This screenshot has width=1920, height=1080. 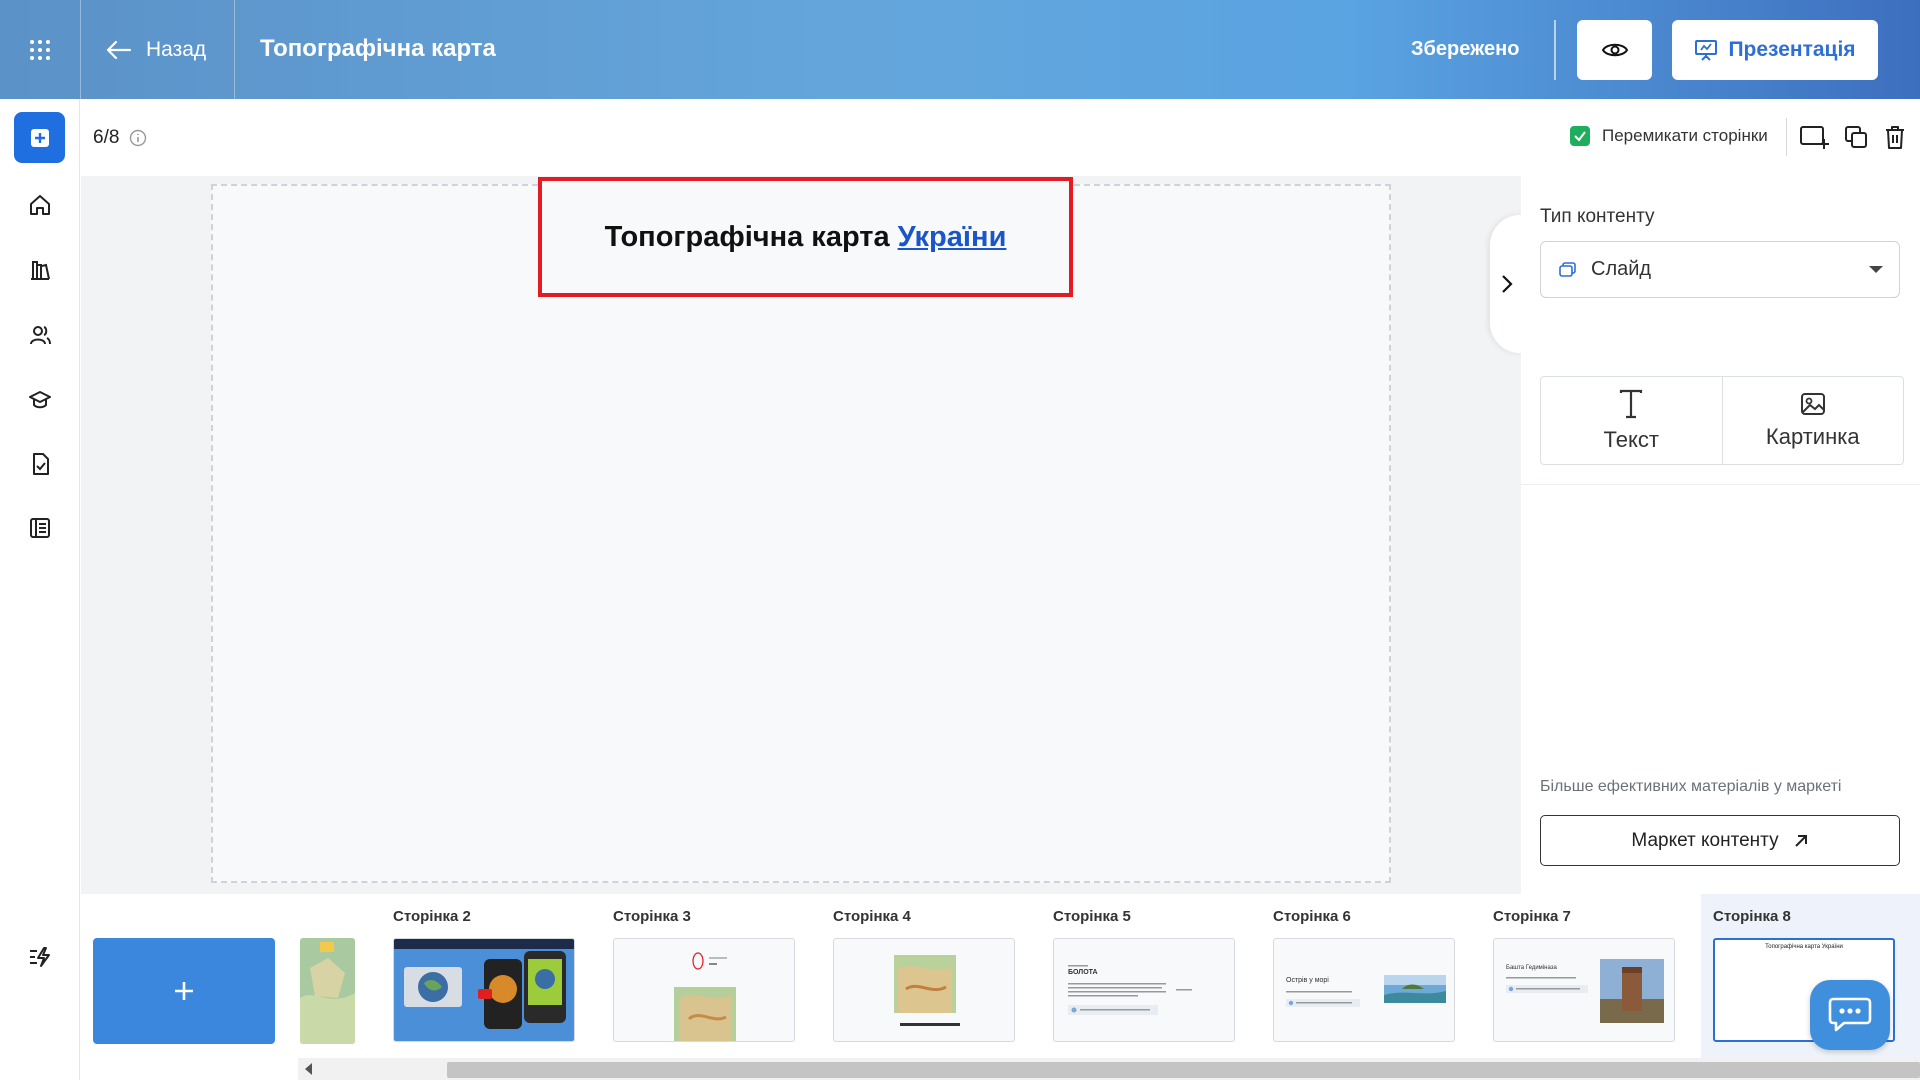 I want to click on caret-down-icon, so click(x=1876, y=269).